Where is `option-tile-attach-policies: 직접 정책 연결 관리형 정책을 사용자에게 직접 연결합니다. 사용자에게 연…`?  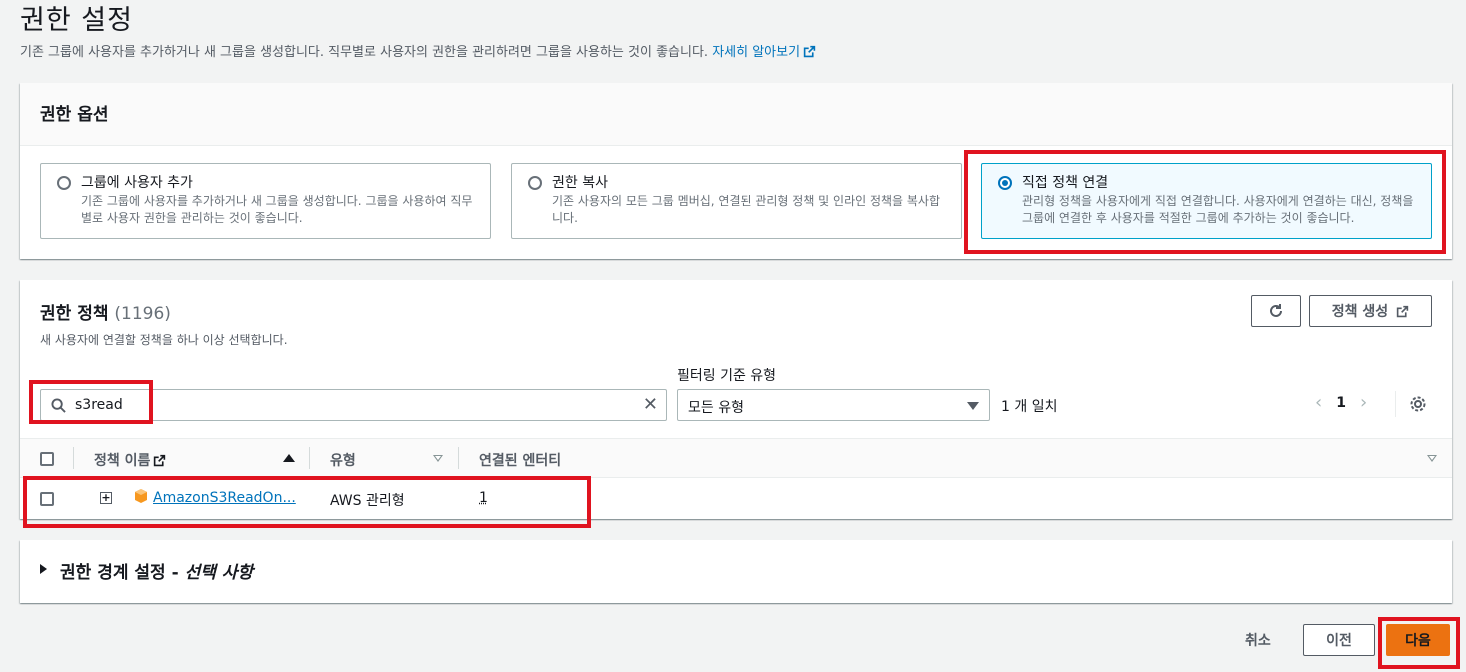
option-tile-attach-policies: 직접 정책 연결 관리형 정책을 사용자에게 직접 연결합니다. 사용자에게 연… is located at coordinates (1206, 201).